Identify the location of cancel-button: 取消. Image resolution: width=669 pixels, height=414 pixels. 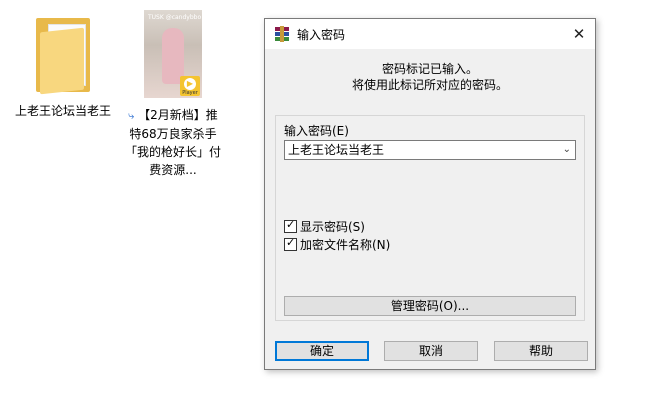
(431, 351).